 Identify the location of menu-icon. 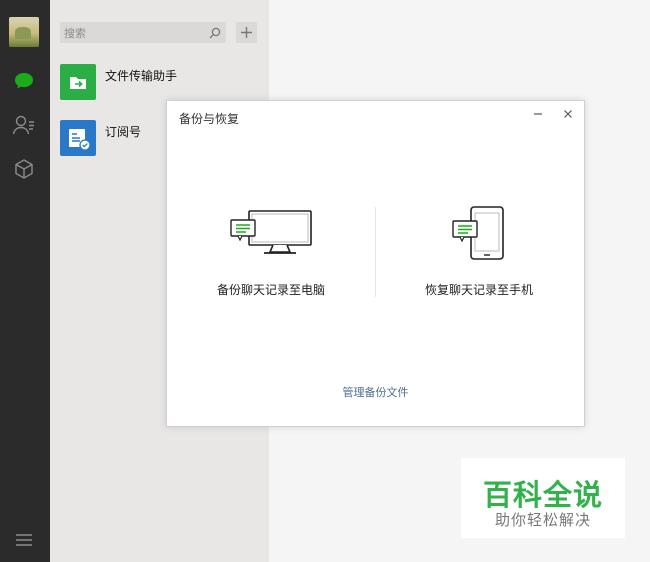
(24, 540).